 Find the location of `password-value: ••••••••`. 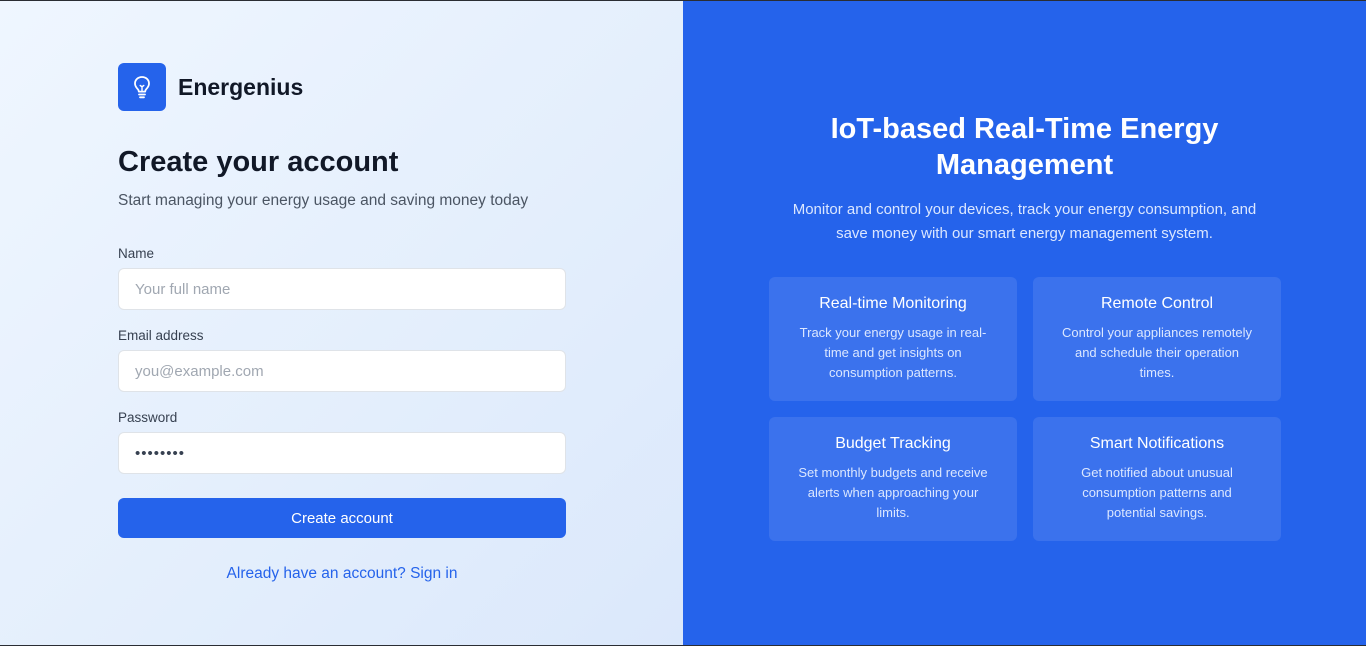

password-value: •••••••• is located at coordinates (160, 453).